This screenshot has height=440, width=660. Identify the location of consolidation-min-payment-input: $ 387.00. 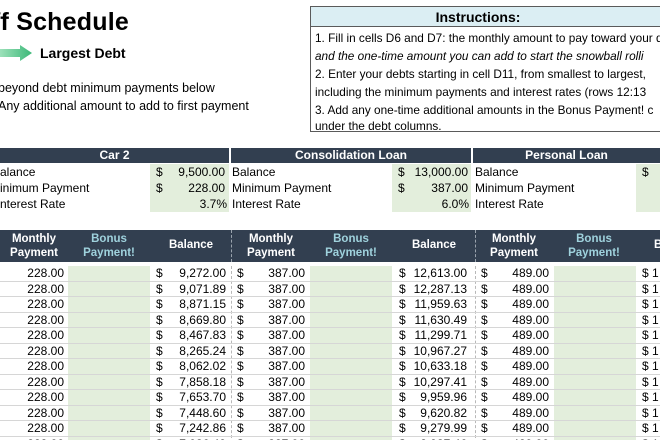
(431, 188).